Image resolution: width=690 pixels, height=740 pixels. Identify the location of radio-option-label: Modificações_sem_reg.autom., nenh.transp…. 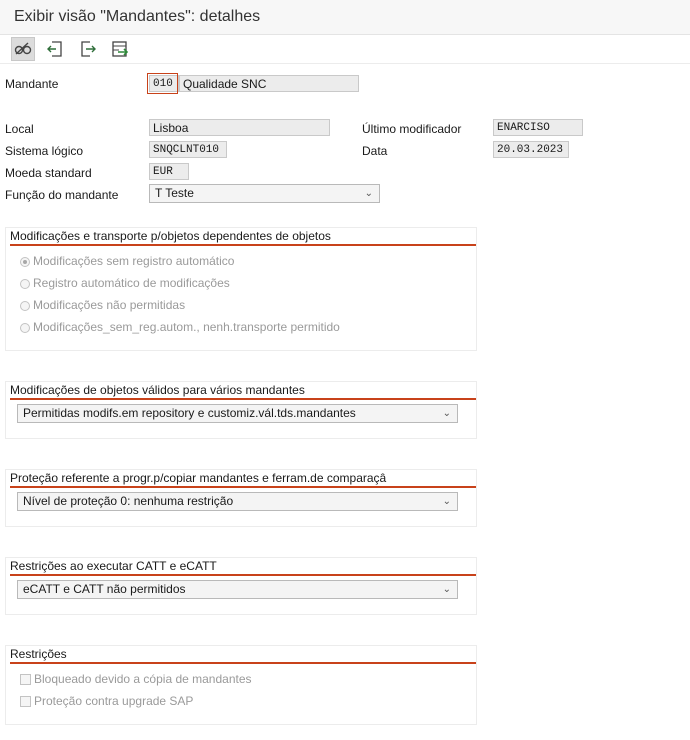
(186, 327).